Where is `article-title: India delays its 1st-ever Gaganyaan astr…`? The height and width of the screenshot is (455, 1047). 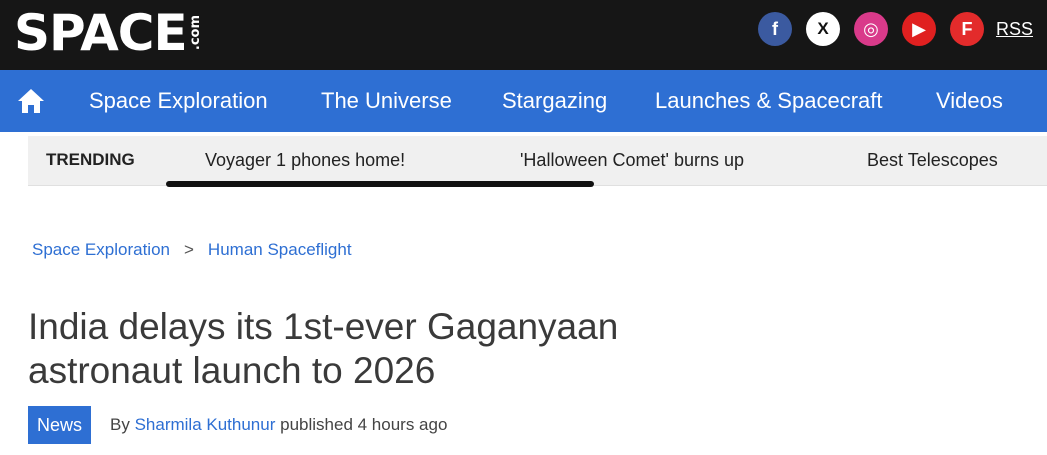
article-title: India delays its 1st-ever Gaganyaan astr… is located at coordinates (323, 348).